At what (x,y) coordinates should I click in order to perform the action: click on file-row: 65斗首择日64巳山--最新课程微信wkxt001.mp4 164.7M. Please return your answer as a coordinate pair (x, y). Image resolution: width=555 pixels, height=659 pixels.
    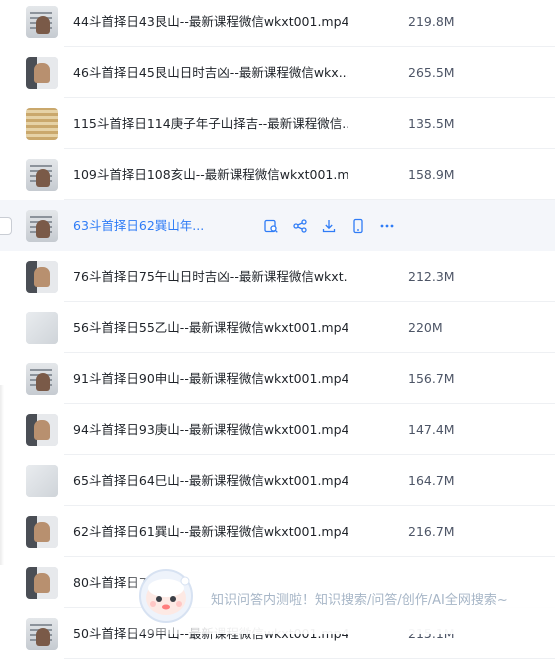
    Looking at the image, I should click on (277, 480).